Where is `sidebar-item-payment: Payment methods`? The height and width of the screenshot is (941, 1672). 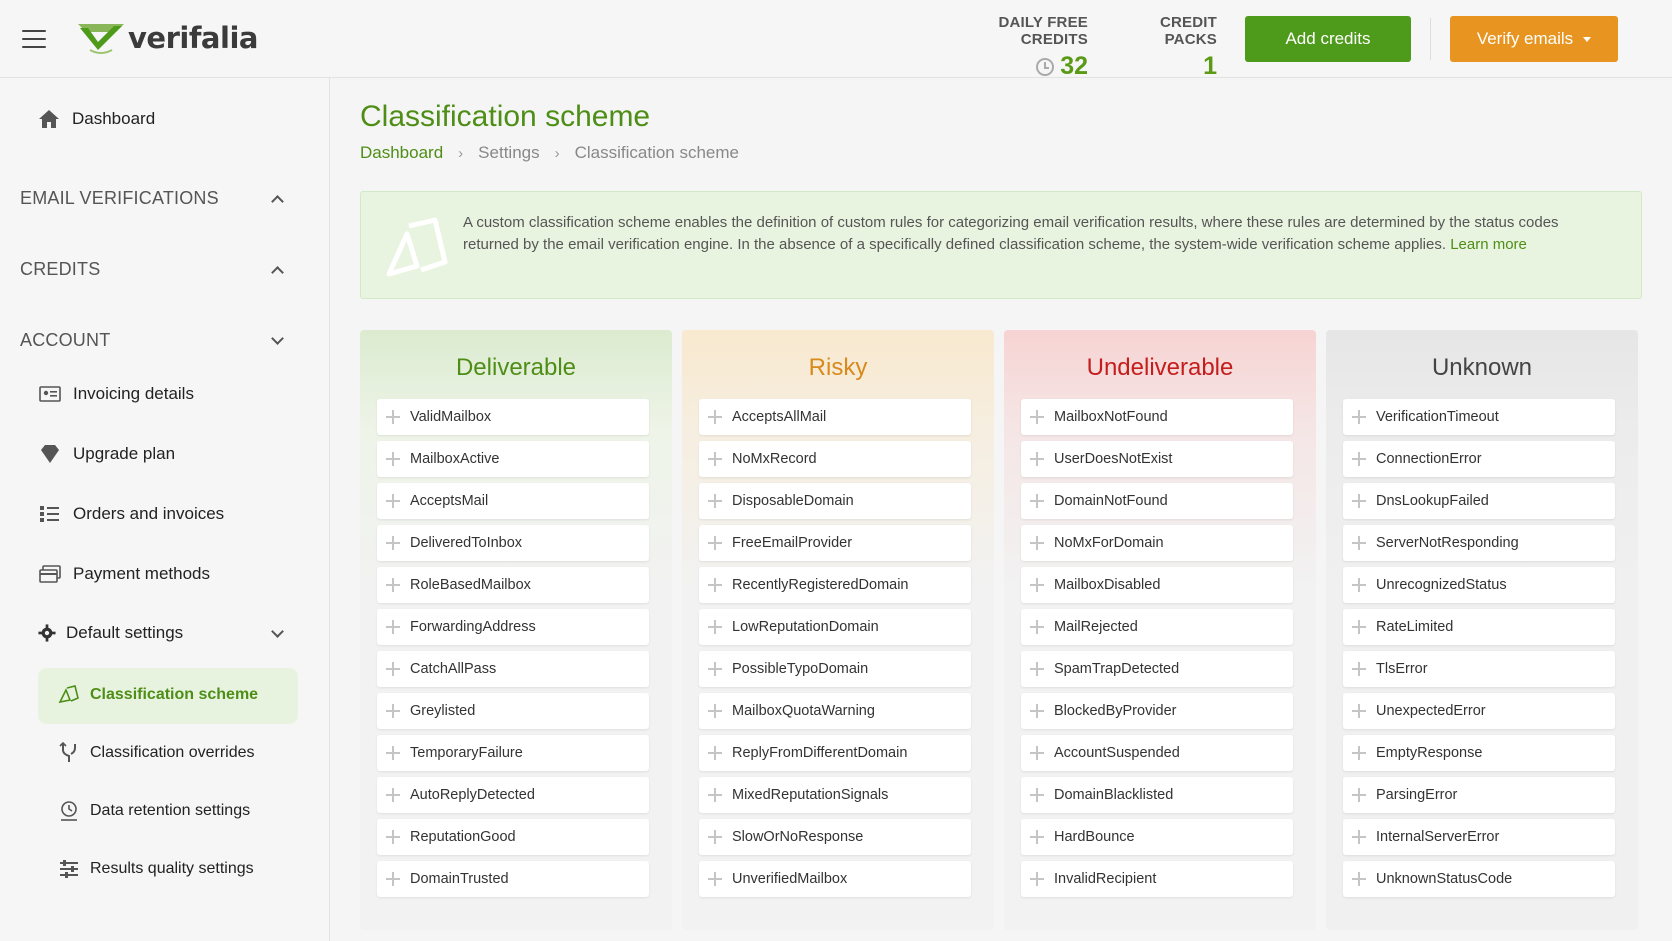 sidebar-item-payment: Payment methods is located at coordinates (124, 574).